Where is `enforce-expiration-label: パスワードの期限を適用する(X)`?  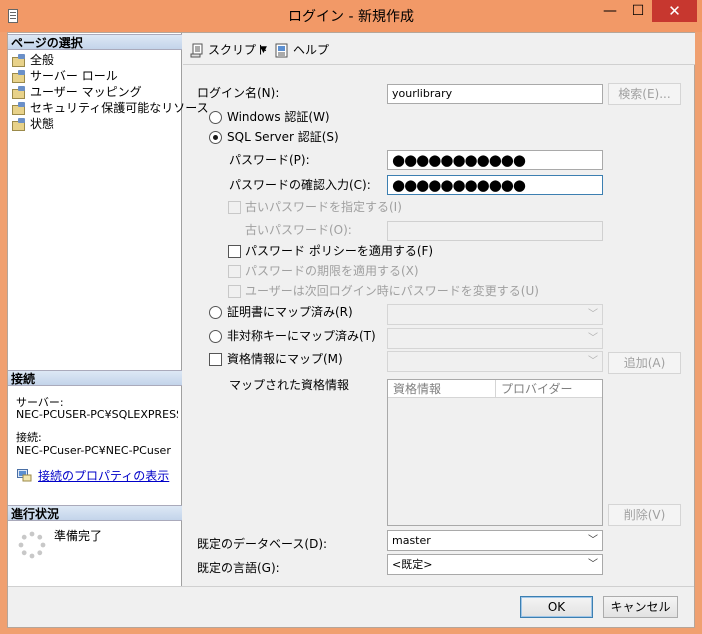
enforce-expiration-label: パスワードの期限を適用する(X) is located at coordinates (332, 271).